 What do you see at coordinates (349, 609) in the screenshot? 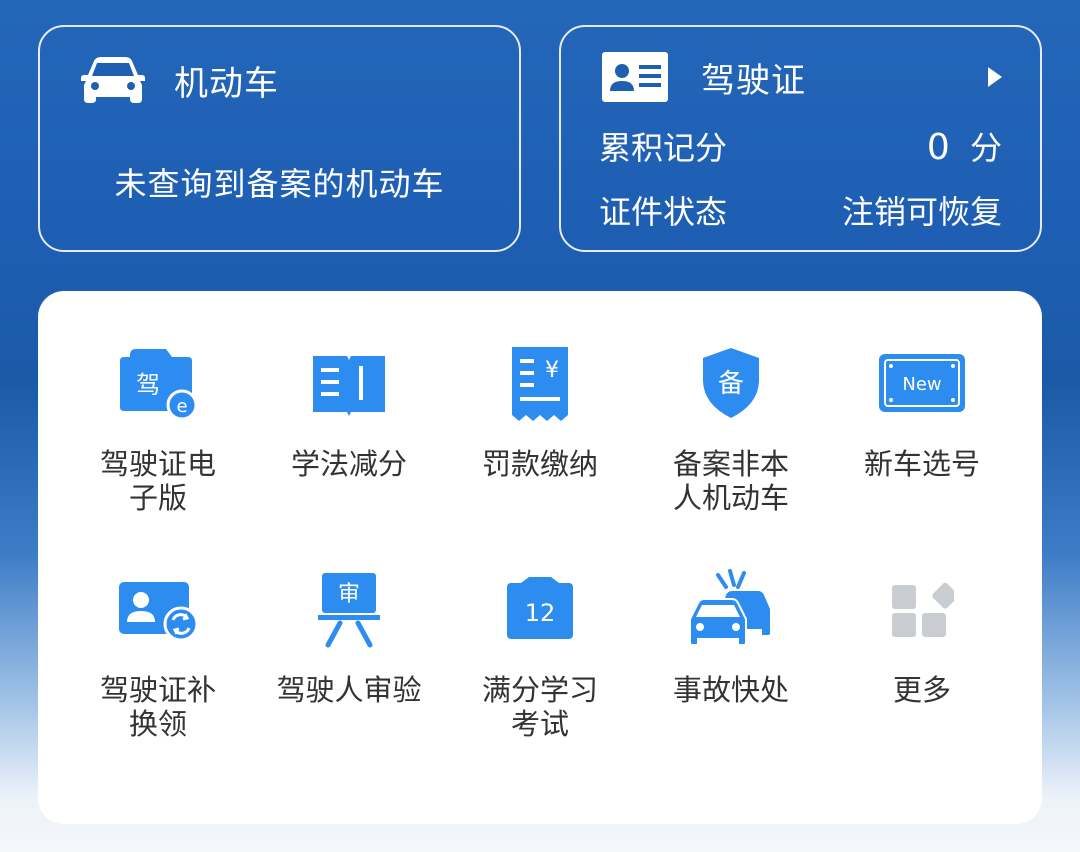
I see `review-icon: 审` at bounding box center [349, 609].